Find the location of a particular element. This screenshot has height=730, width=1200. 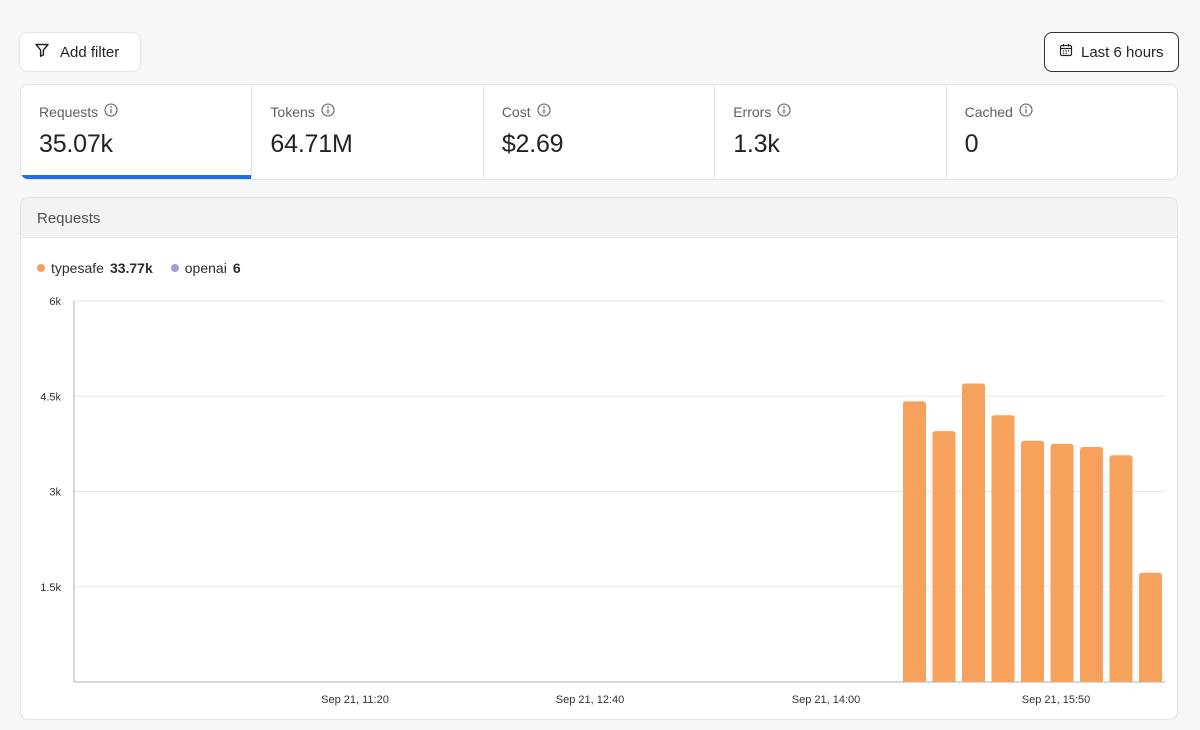

chart-legend: typesafe 33.77k openai 6 is located at coordinates (139, 268).